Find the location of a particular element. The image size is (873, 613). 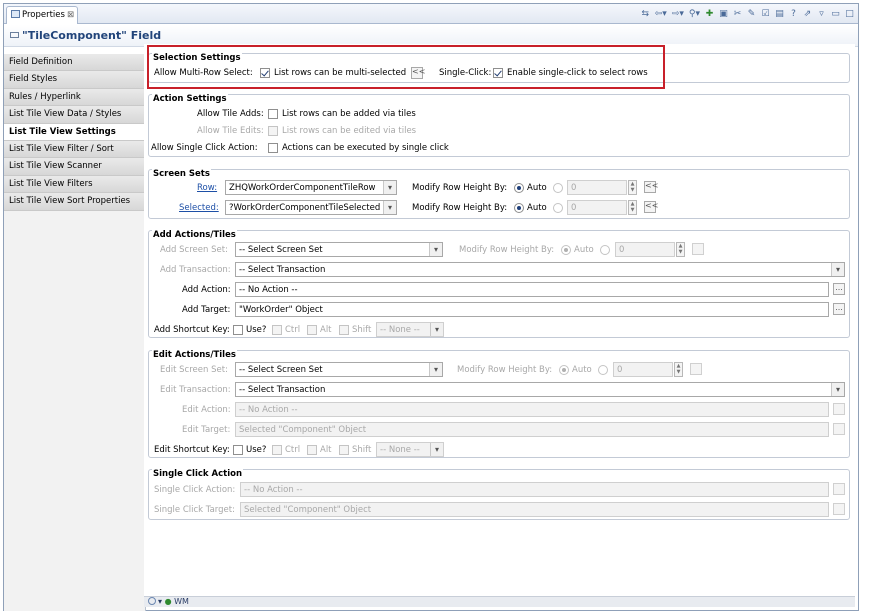

sidebar-item-list-tile-view-filters: List Tile View Filters is located at coordinates (74, 184).